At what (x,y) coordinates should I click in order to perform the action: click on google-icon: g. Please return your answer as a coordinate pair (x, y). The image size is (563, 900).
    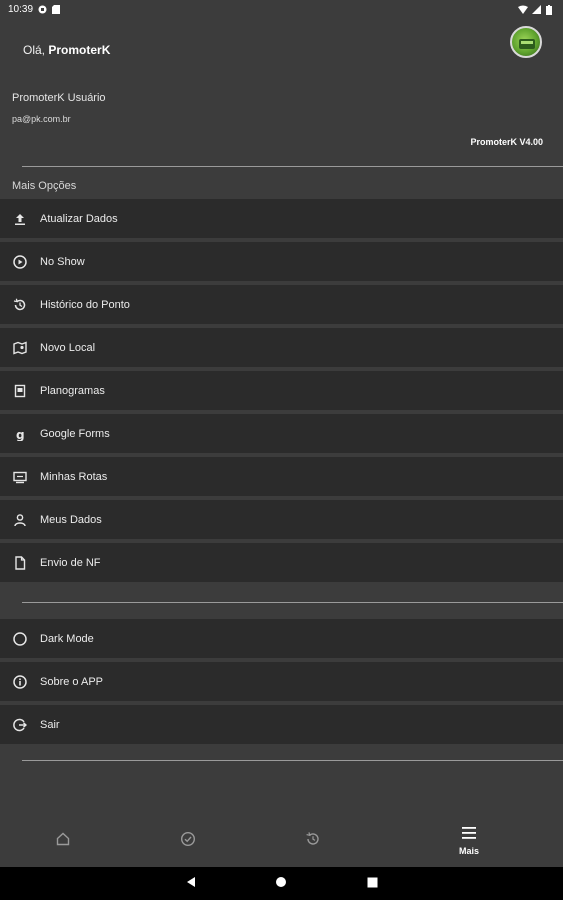
    Looking at the image, I should click on (20, 434).